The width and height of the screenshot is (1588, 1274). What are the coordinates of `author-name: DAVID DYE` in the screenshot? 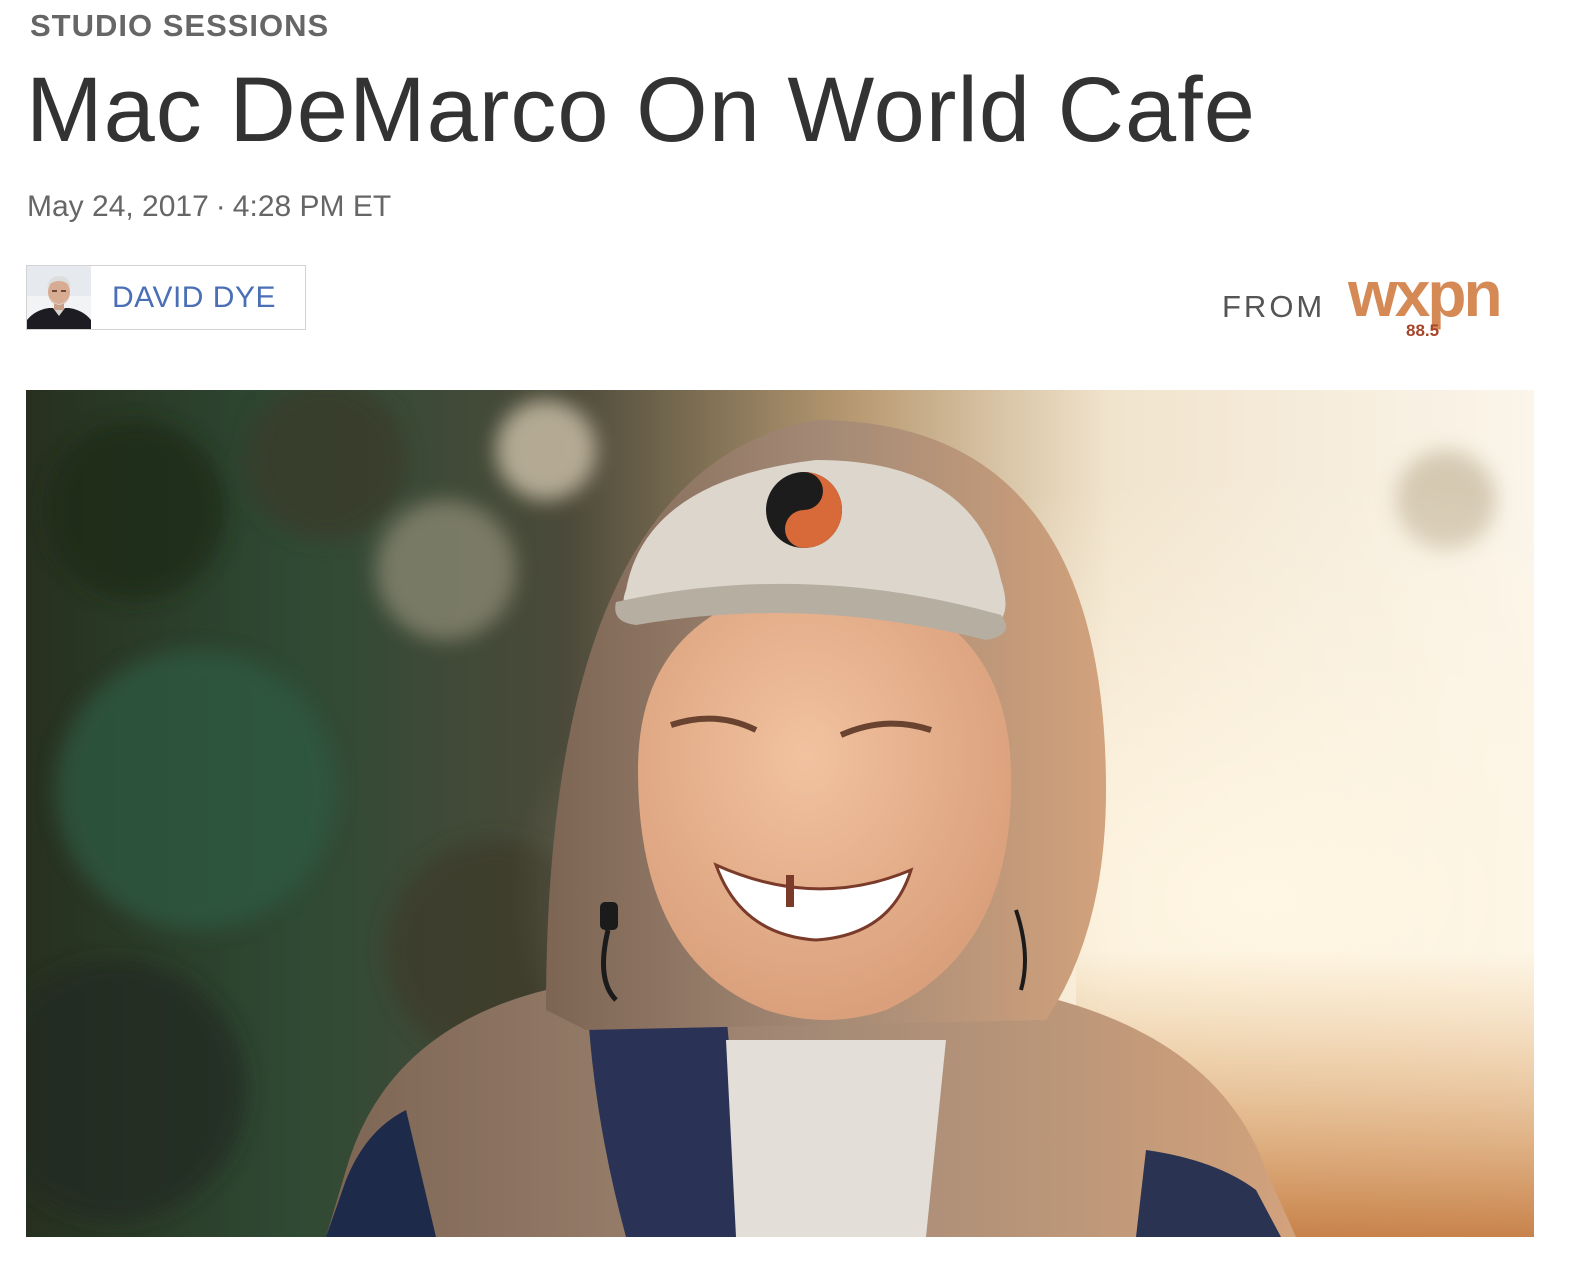 It's located at (194, 297).